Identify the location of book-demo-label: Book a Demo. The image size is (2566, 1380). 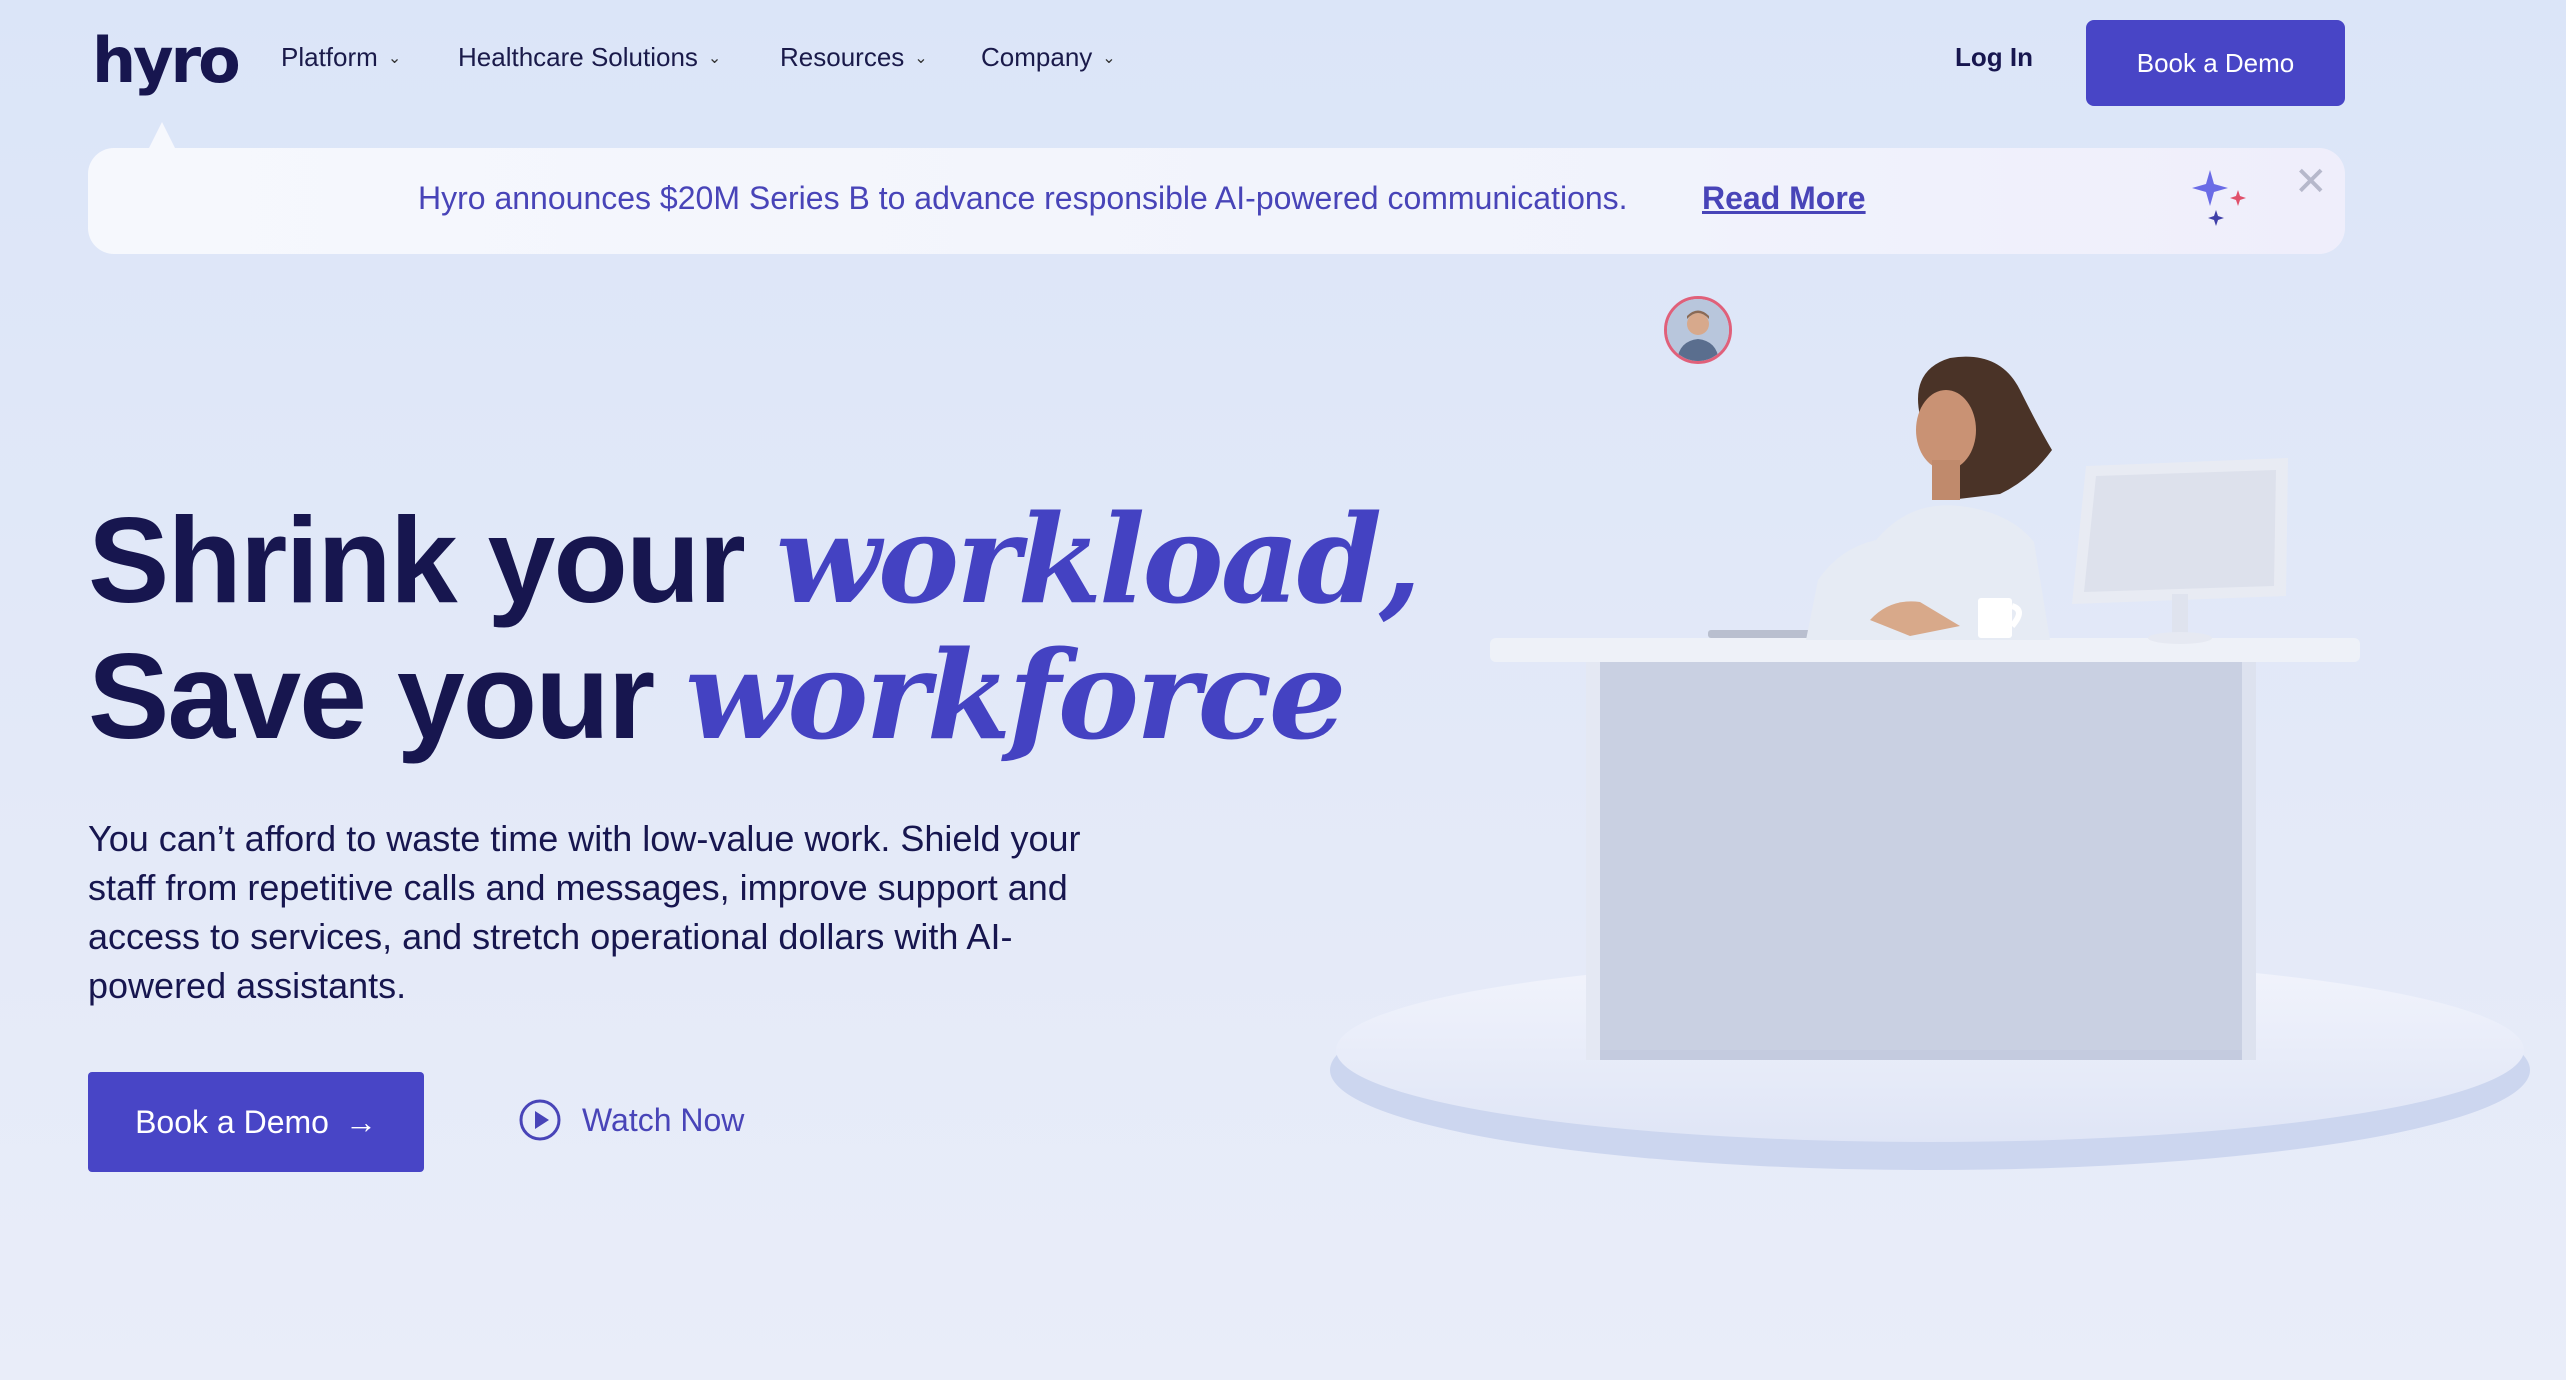
(232, 1121).